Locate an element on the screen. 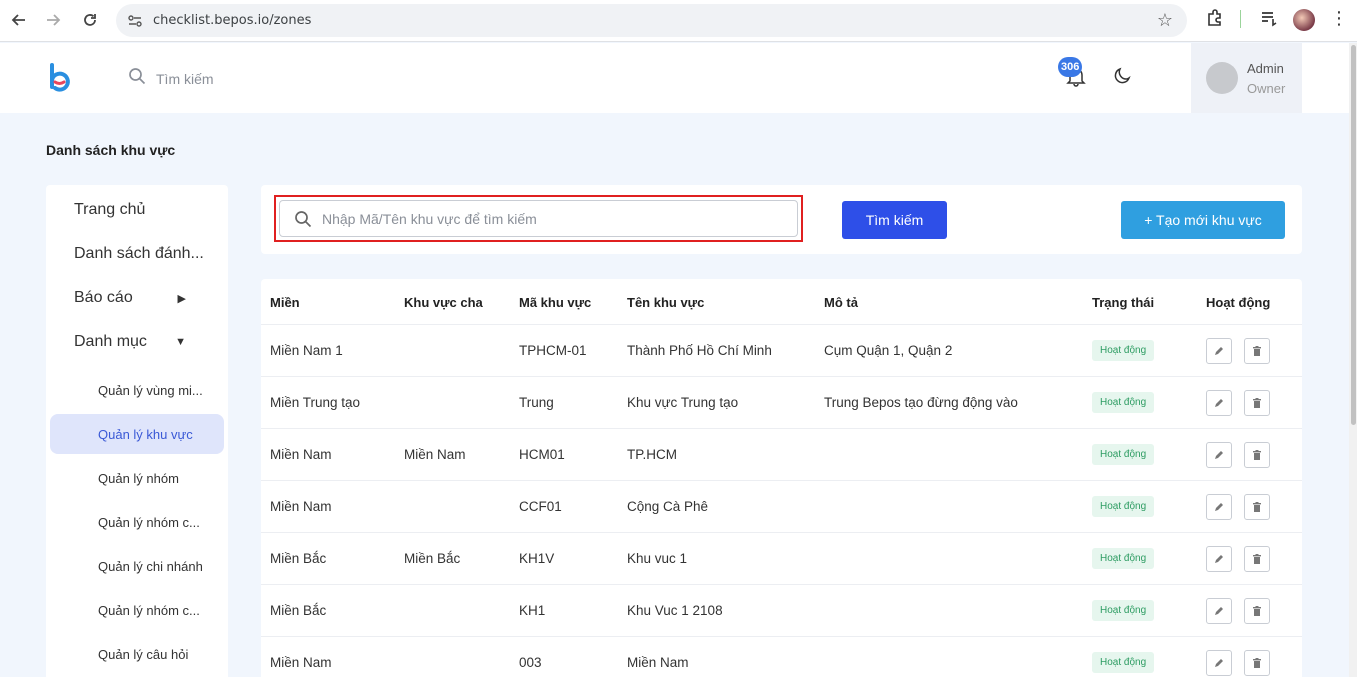 This screenshot has width=1357, height=677. dark-mode-moon-icon is located at coordinates (1122, 76).